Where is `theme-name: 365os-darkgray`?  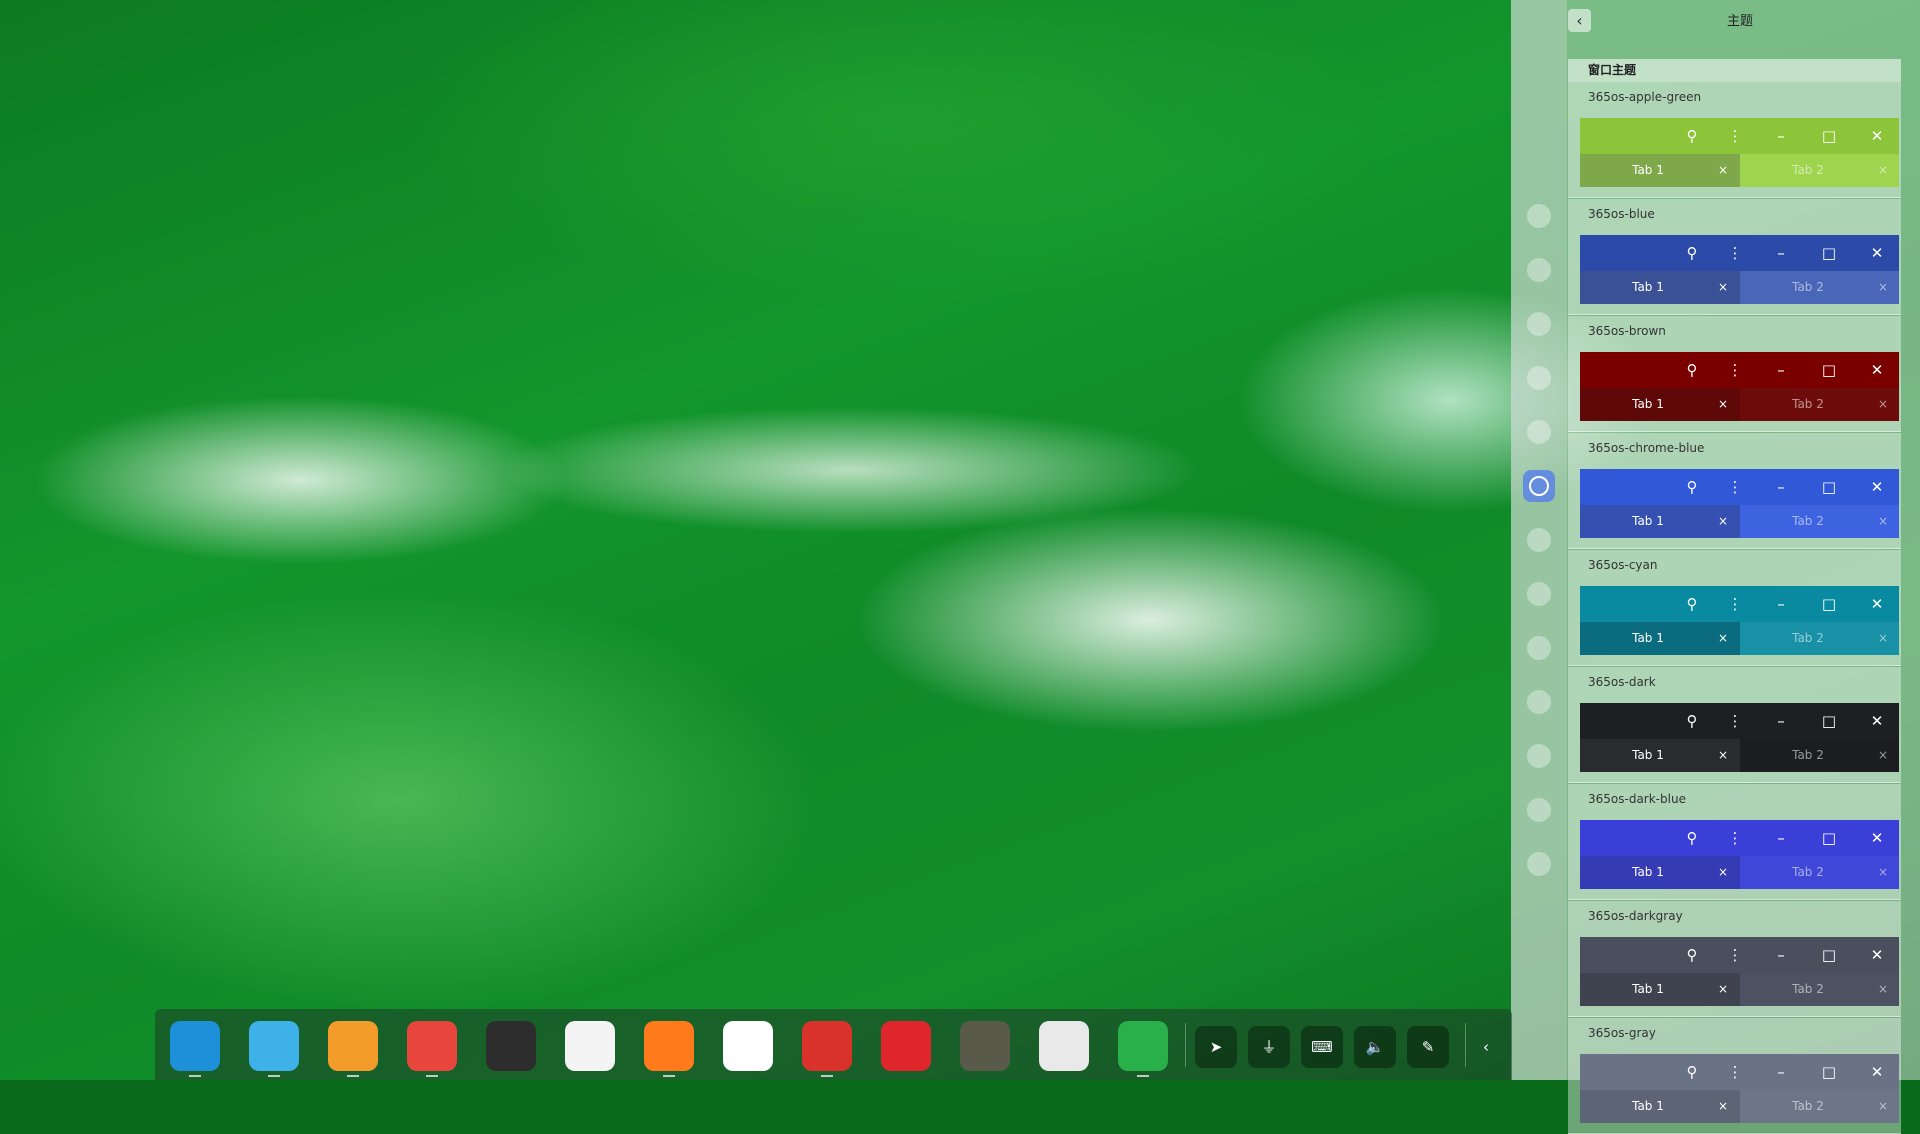
theme-name: 365os-darkgray is located at coordinates (1635, 916).